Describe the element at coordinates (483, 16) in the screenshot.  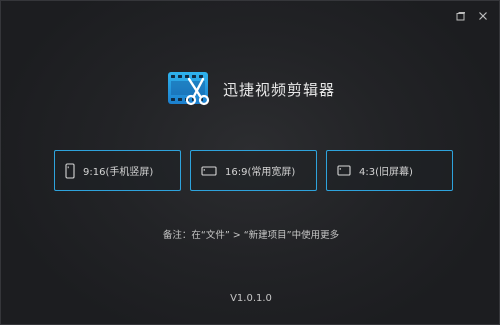
I see `close-icon` at that location.